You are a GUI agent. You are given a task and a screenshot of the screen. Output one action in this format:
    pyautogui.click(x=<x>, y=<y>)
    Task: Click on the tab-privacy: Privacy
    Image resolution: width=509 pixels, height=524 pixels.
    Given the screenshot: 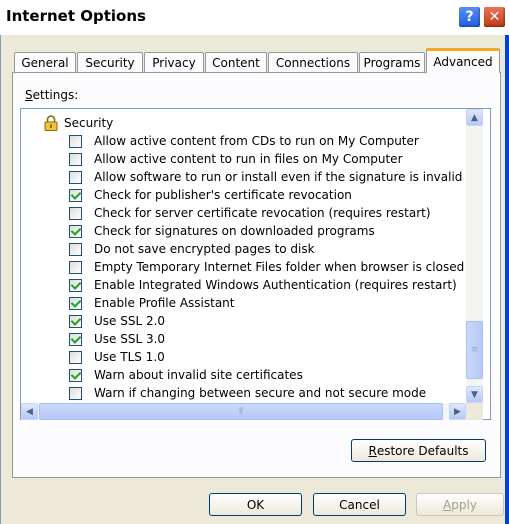 What is the action you would take?
    pyautogui.click(x=174, y=62)
    